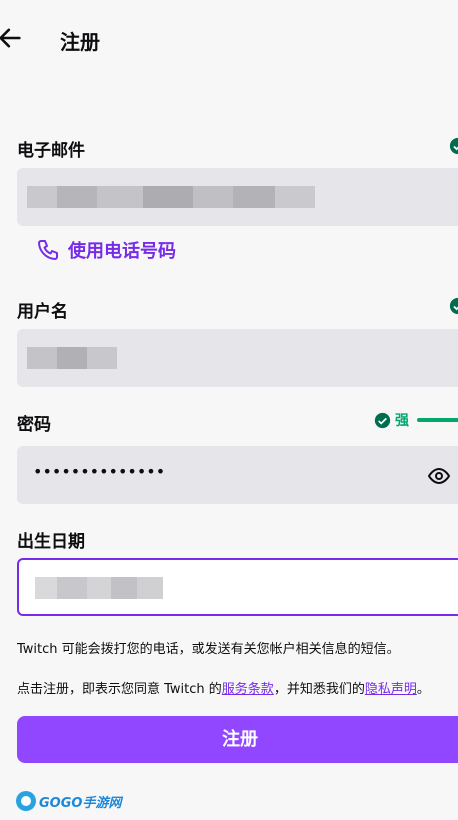  I want to click on birthday-label: 出生日期, so click(51, 542).